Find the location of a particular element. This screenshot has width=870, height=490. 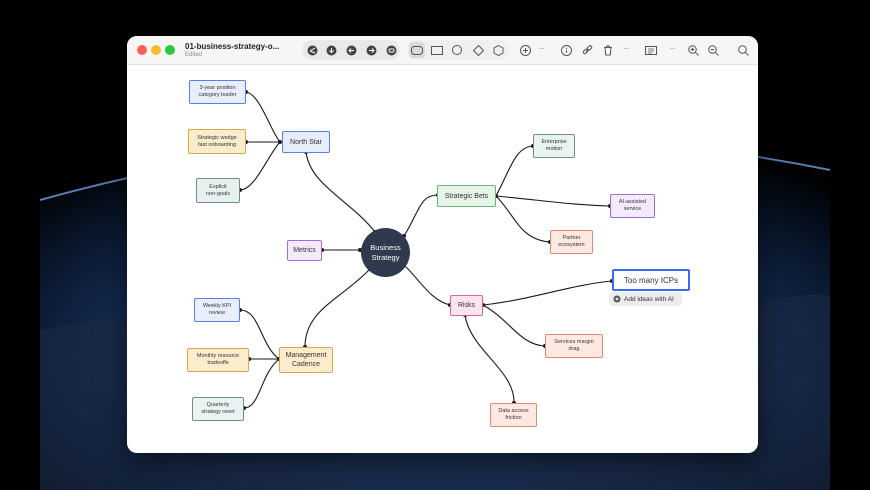

strategic-bets-label: Strategic Bets is located at coordinates (466, 196).